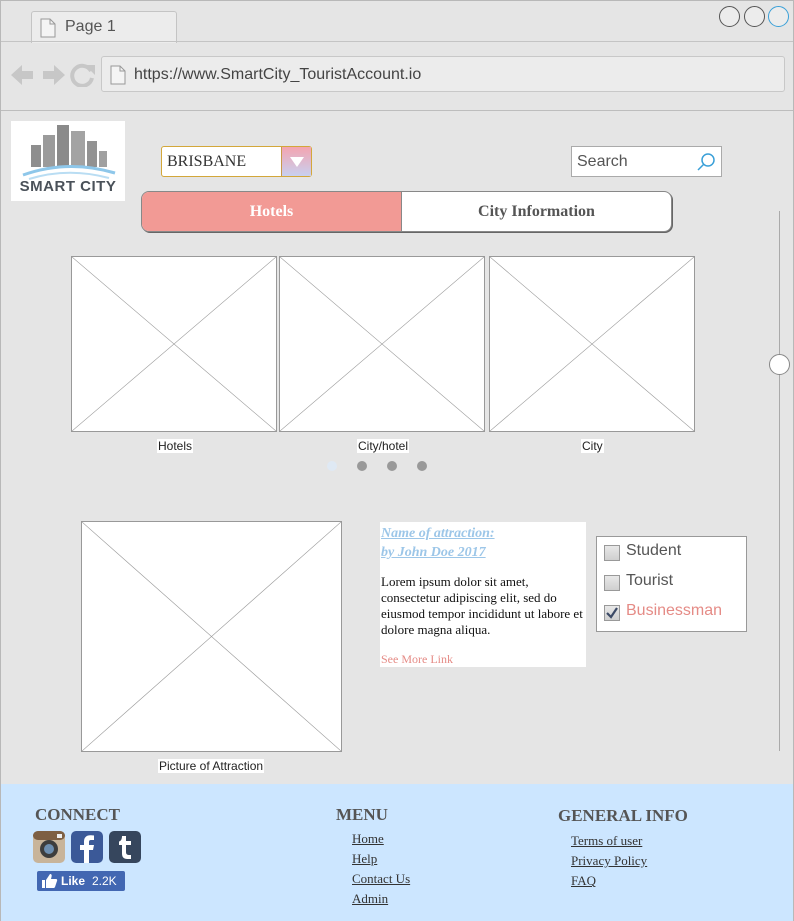 This screenshot has height=921, width=794. Describe the element at coordinates (609, 861) in the screenshot. I see `footer-link-privacy-policy: Privacy Policy` at that location.